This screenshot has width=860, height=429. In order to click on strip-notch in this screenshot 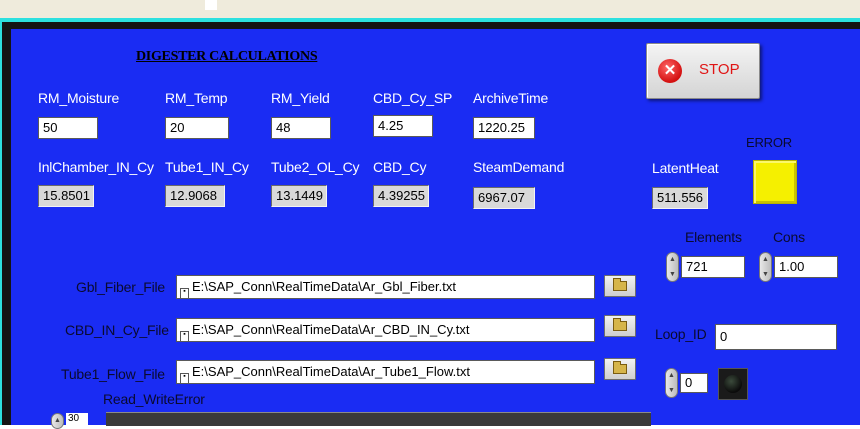, I will do `click(211, 5)`.